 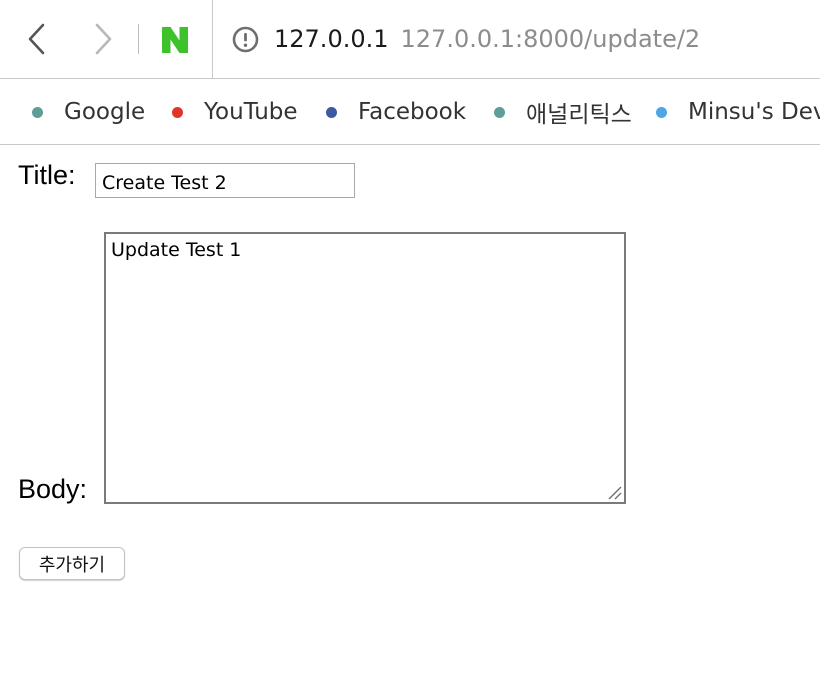 I want to click on bookmark-facebook: Facebook, so click(x=396, y=112).